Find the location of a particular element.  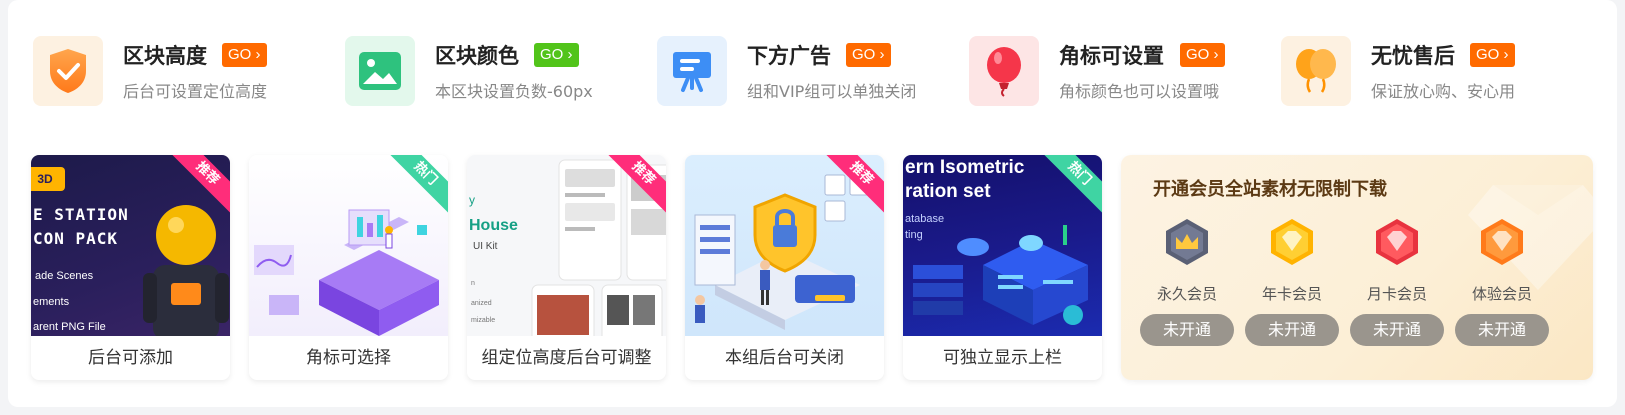

feature-description: 保证放心购、安心用 is located at coordinates (1443, 91).